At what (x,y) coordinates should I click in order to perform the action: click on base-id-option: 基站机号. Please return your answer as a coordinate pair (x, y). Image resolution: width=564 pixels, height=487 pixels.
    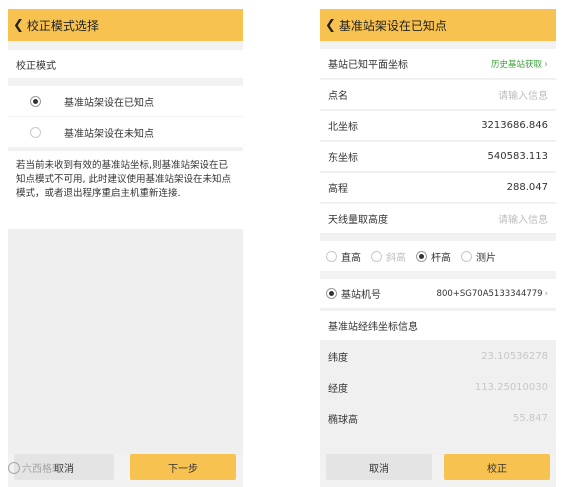
    Looking at the image, I should click on (353, 293).